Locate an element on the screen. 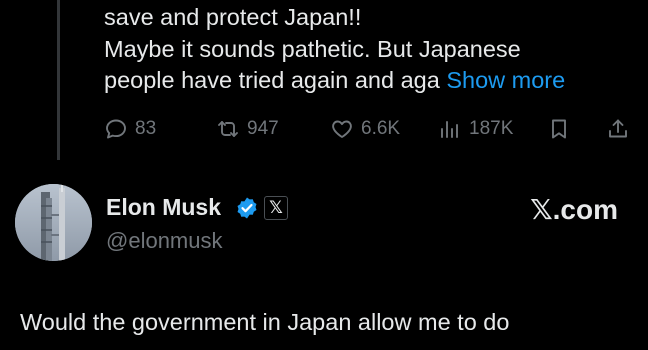 Image resolution: width=648 pixels, height=350 pixels. tweet-action-bar: 83 947 6.6K 187K is located at coordinates (369, 129).